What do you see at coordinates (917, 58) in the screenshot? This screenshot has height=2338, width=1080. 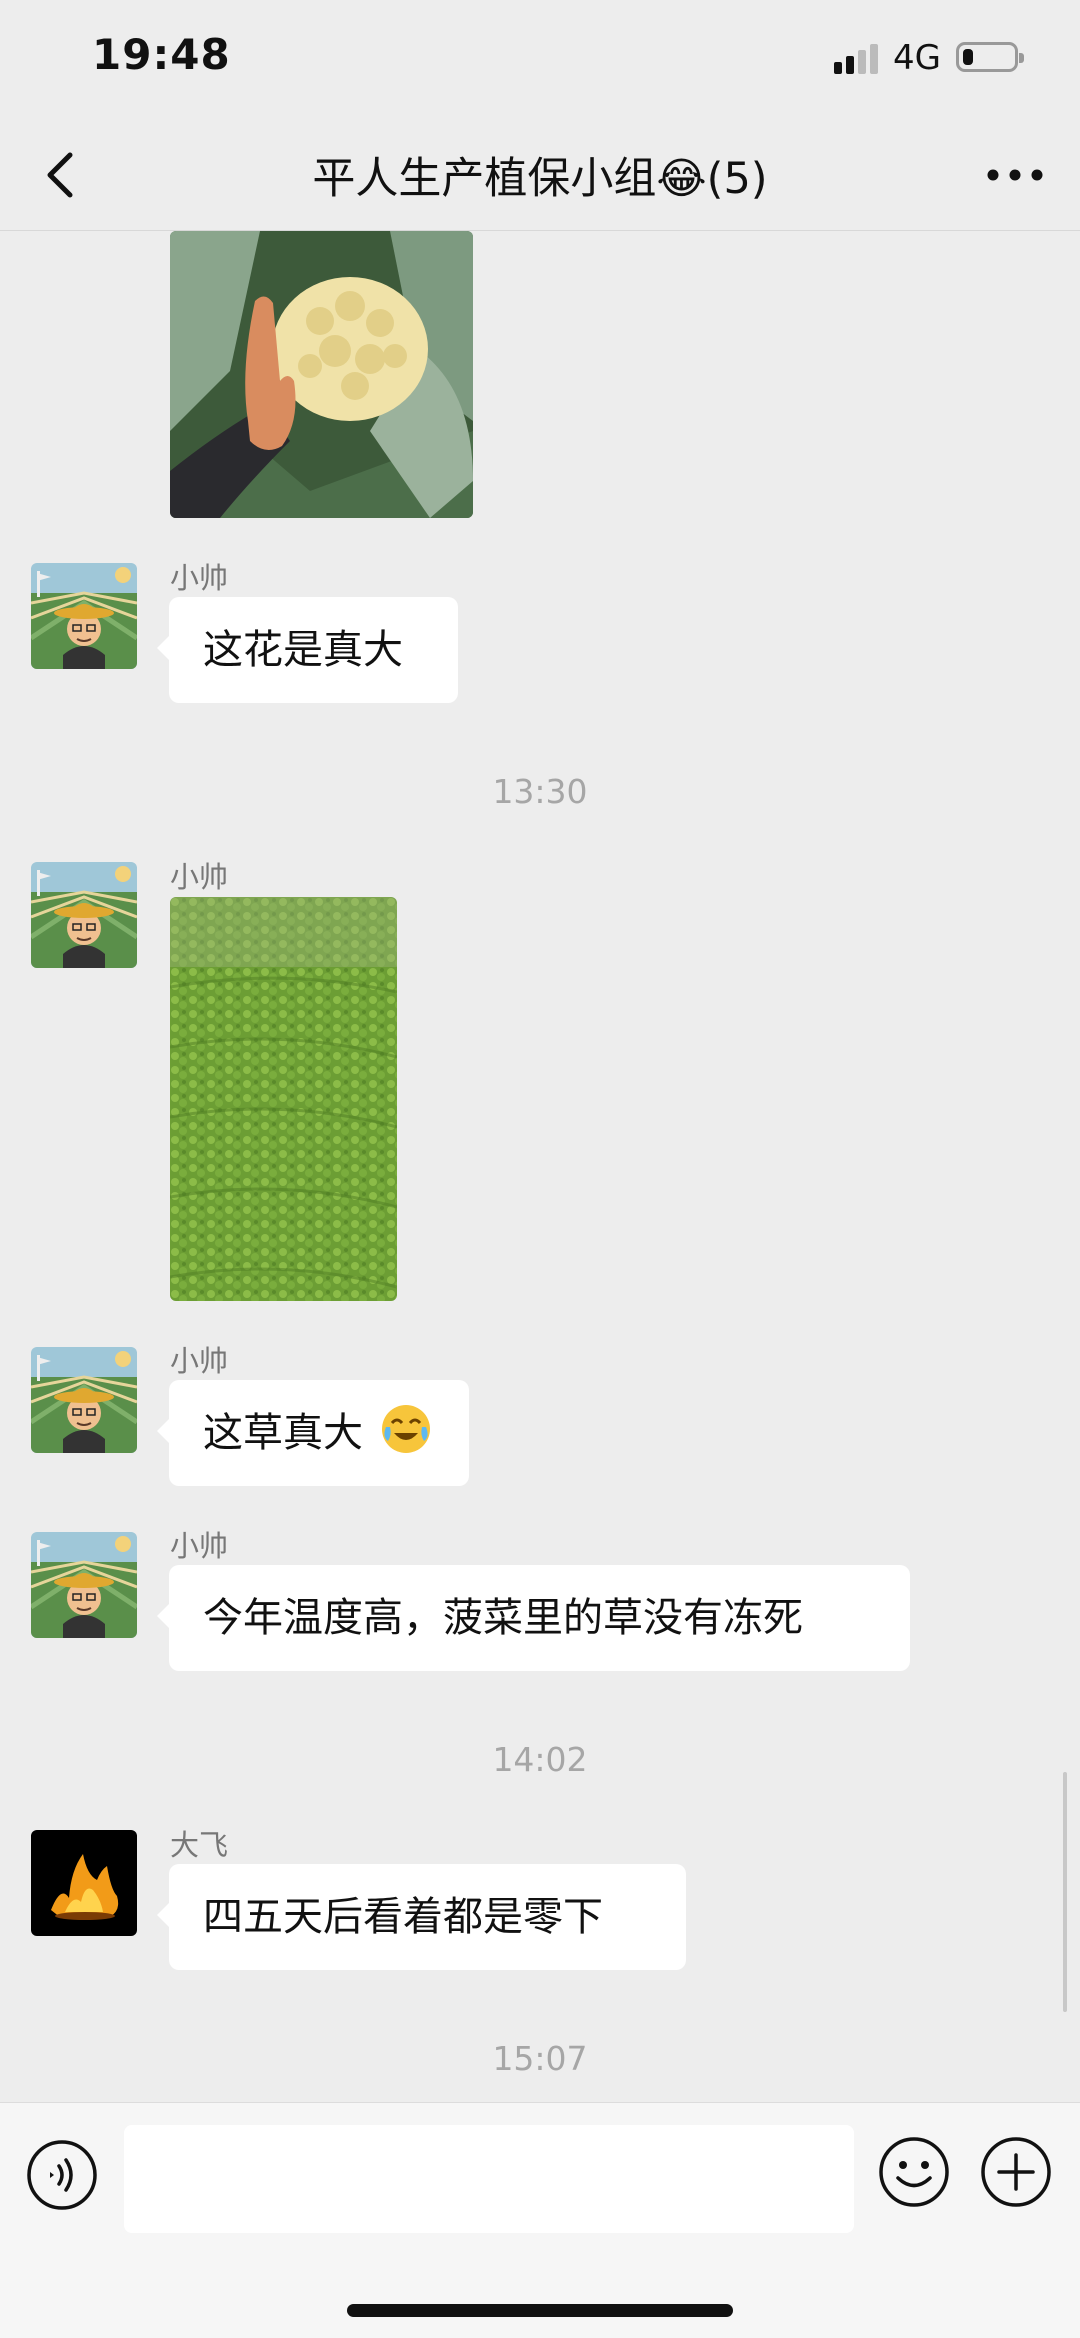 I see `network-type: 4G` at bounding box center [917, 58].